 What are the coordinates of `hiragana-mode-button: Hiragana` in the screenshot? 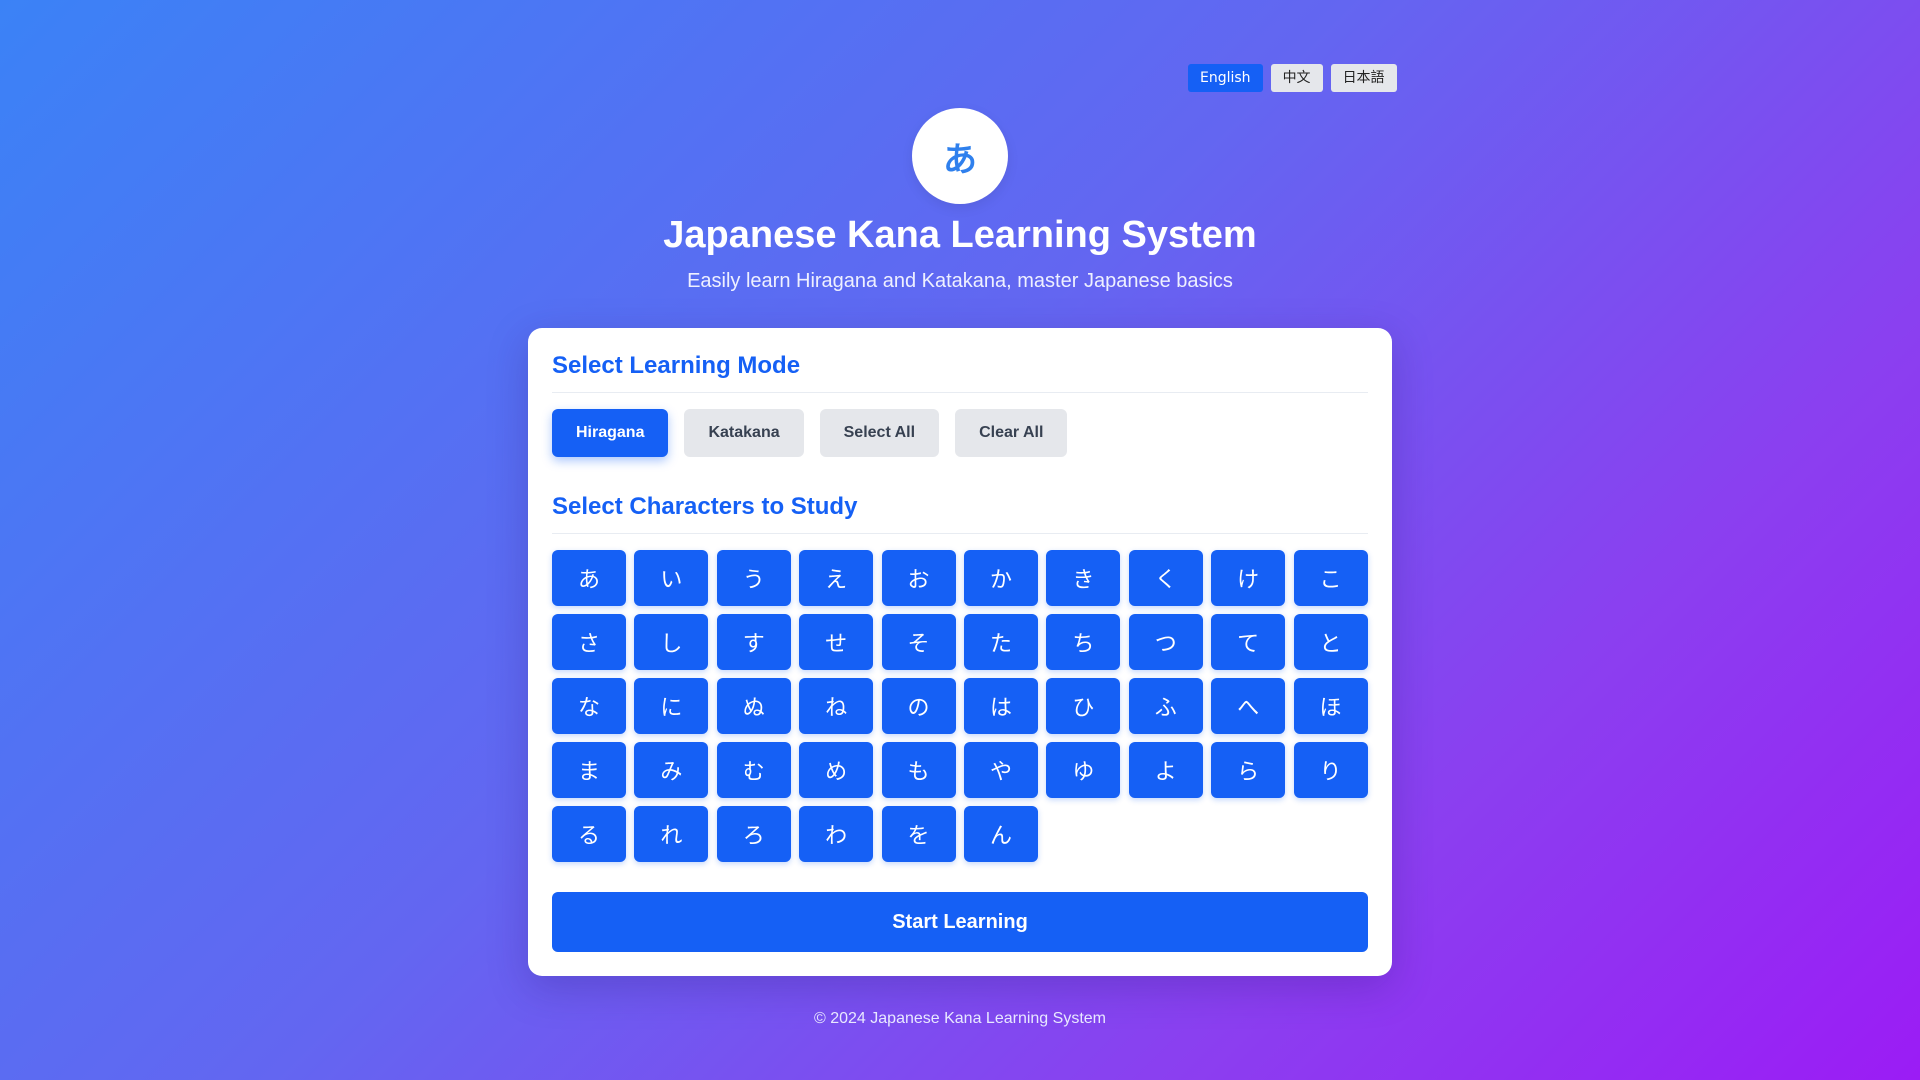 It's located at (610, 433).